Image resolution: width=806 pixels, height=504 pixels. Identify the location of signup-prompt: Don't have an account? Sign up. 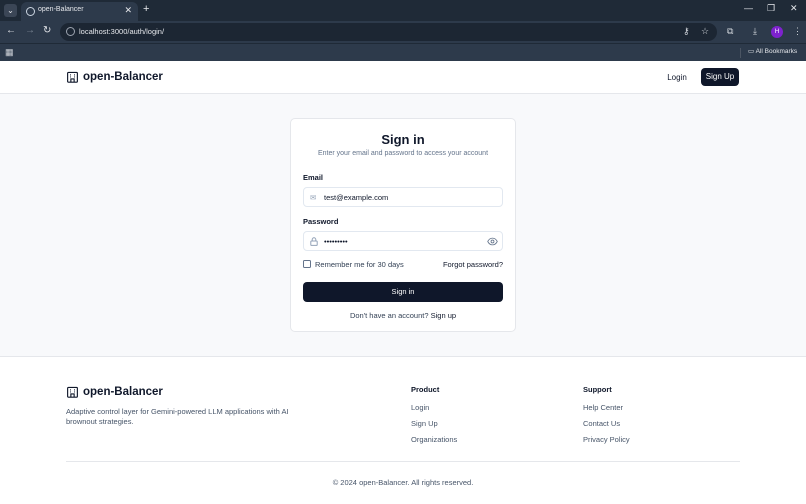
(403, 315).